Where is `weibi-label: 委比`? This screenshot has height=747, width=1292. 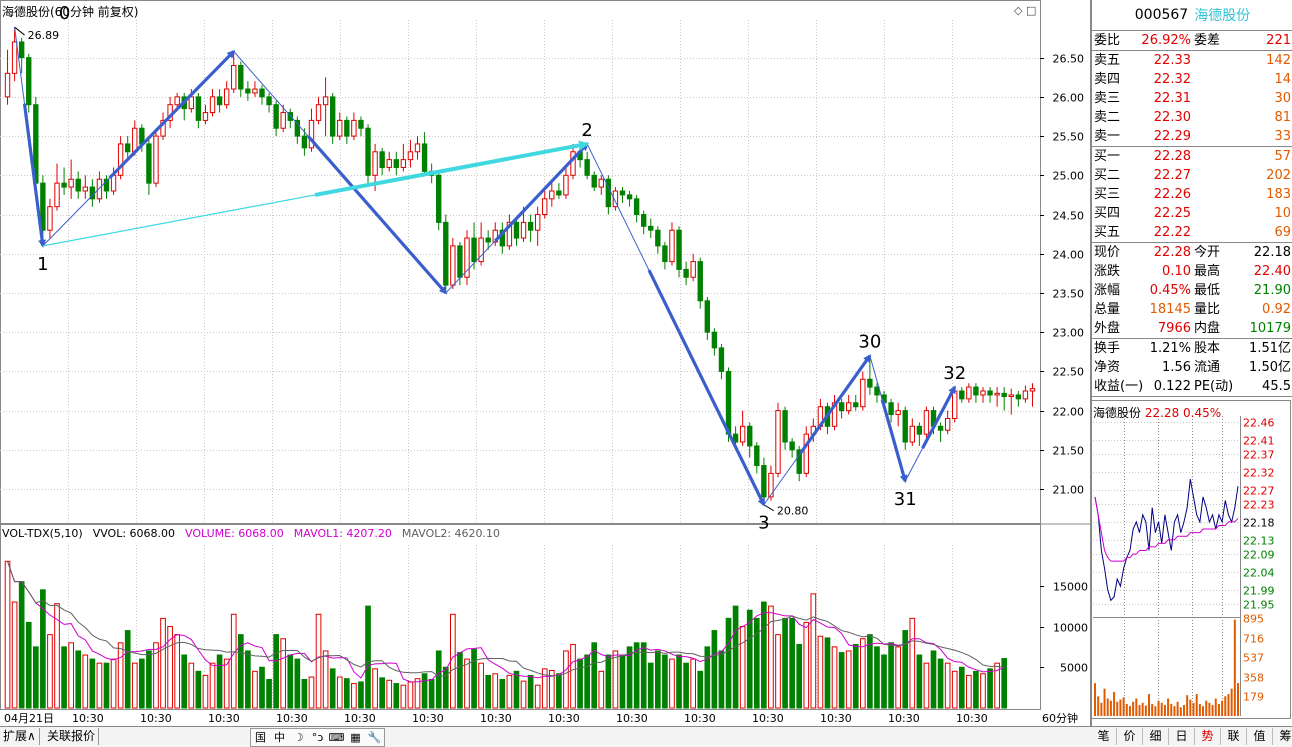
weibi-label: 委比 is located at coordinates (1107, 40).